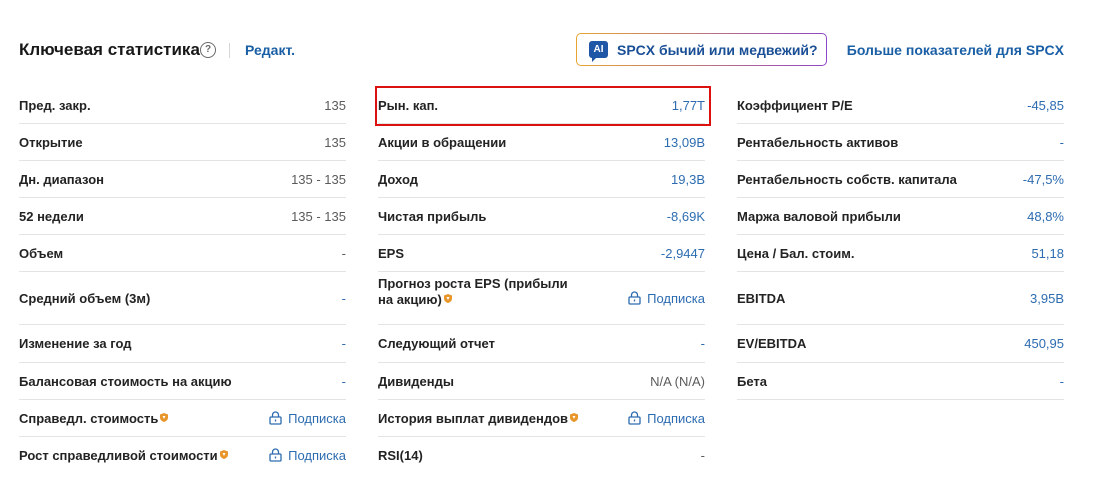 Image resolution: width=1095 pixels, height=496 pixels. I want to click on stat-row: Балансовая стоимость на акцию -, so click(182, 381).